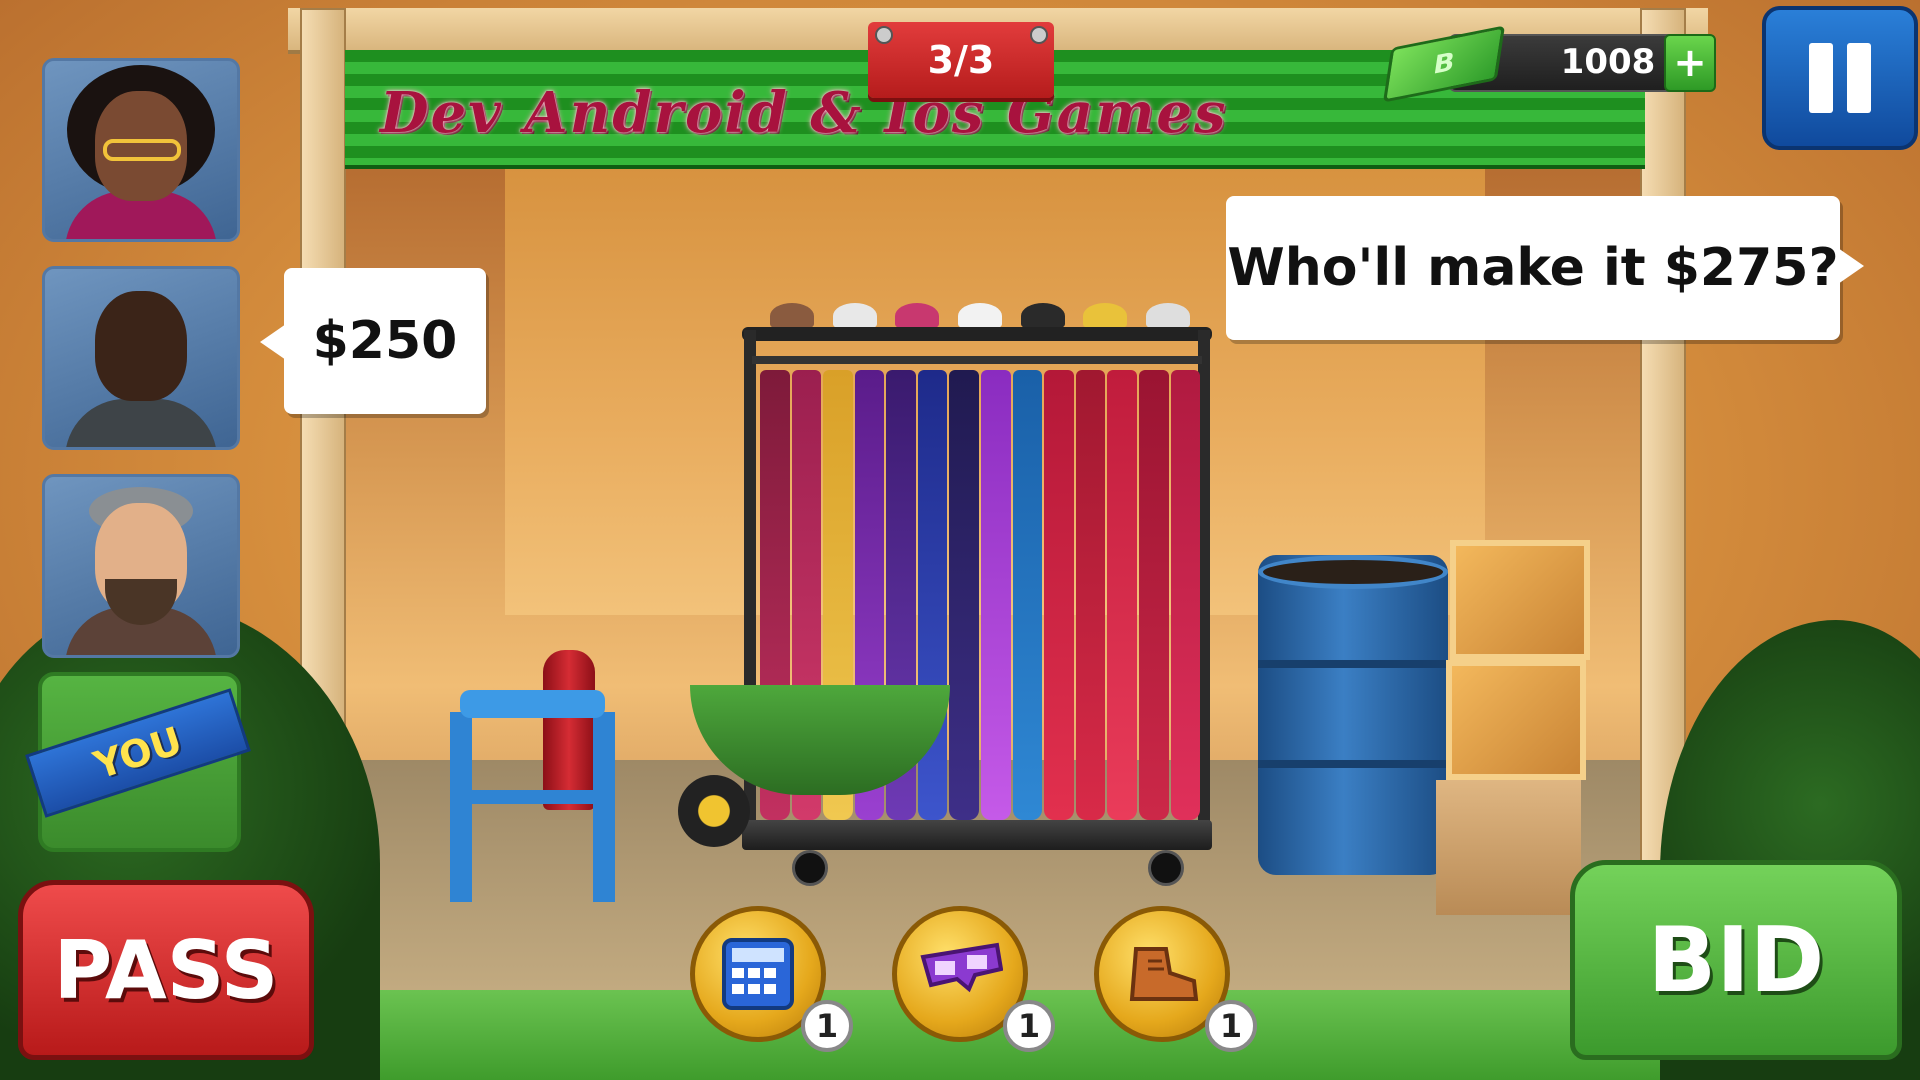 This screenshot has width=1920, height=1080. Describe the element at coordinates (961, 967) in the screenshot. I see `xray-glasses-icon` at that location.